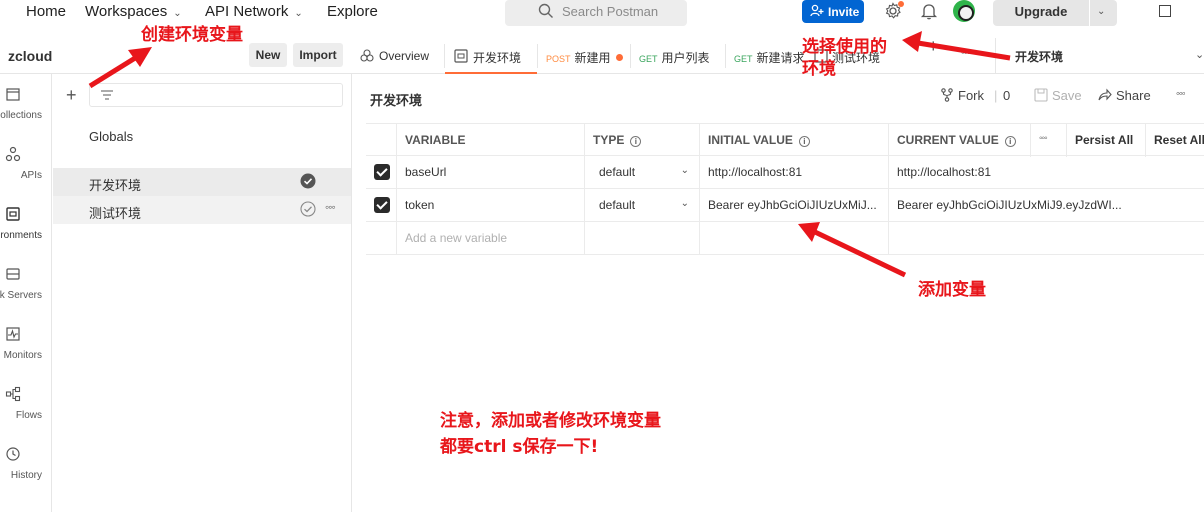 This screenshot has height=512, width=1204. Describe the element at coordinates (404, 56) in the screenshot. I see `tab-label: Overview` at that location.